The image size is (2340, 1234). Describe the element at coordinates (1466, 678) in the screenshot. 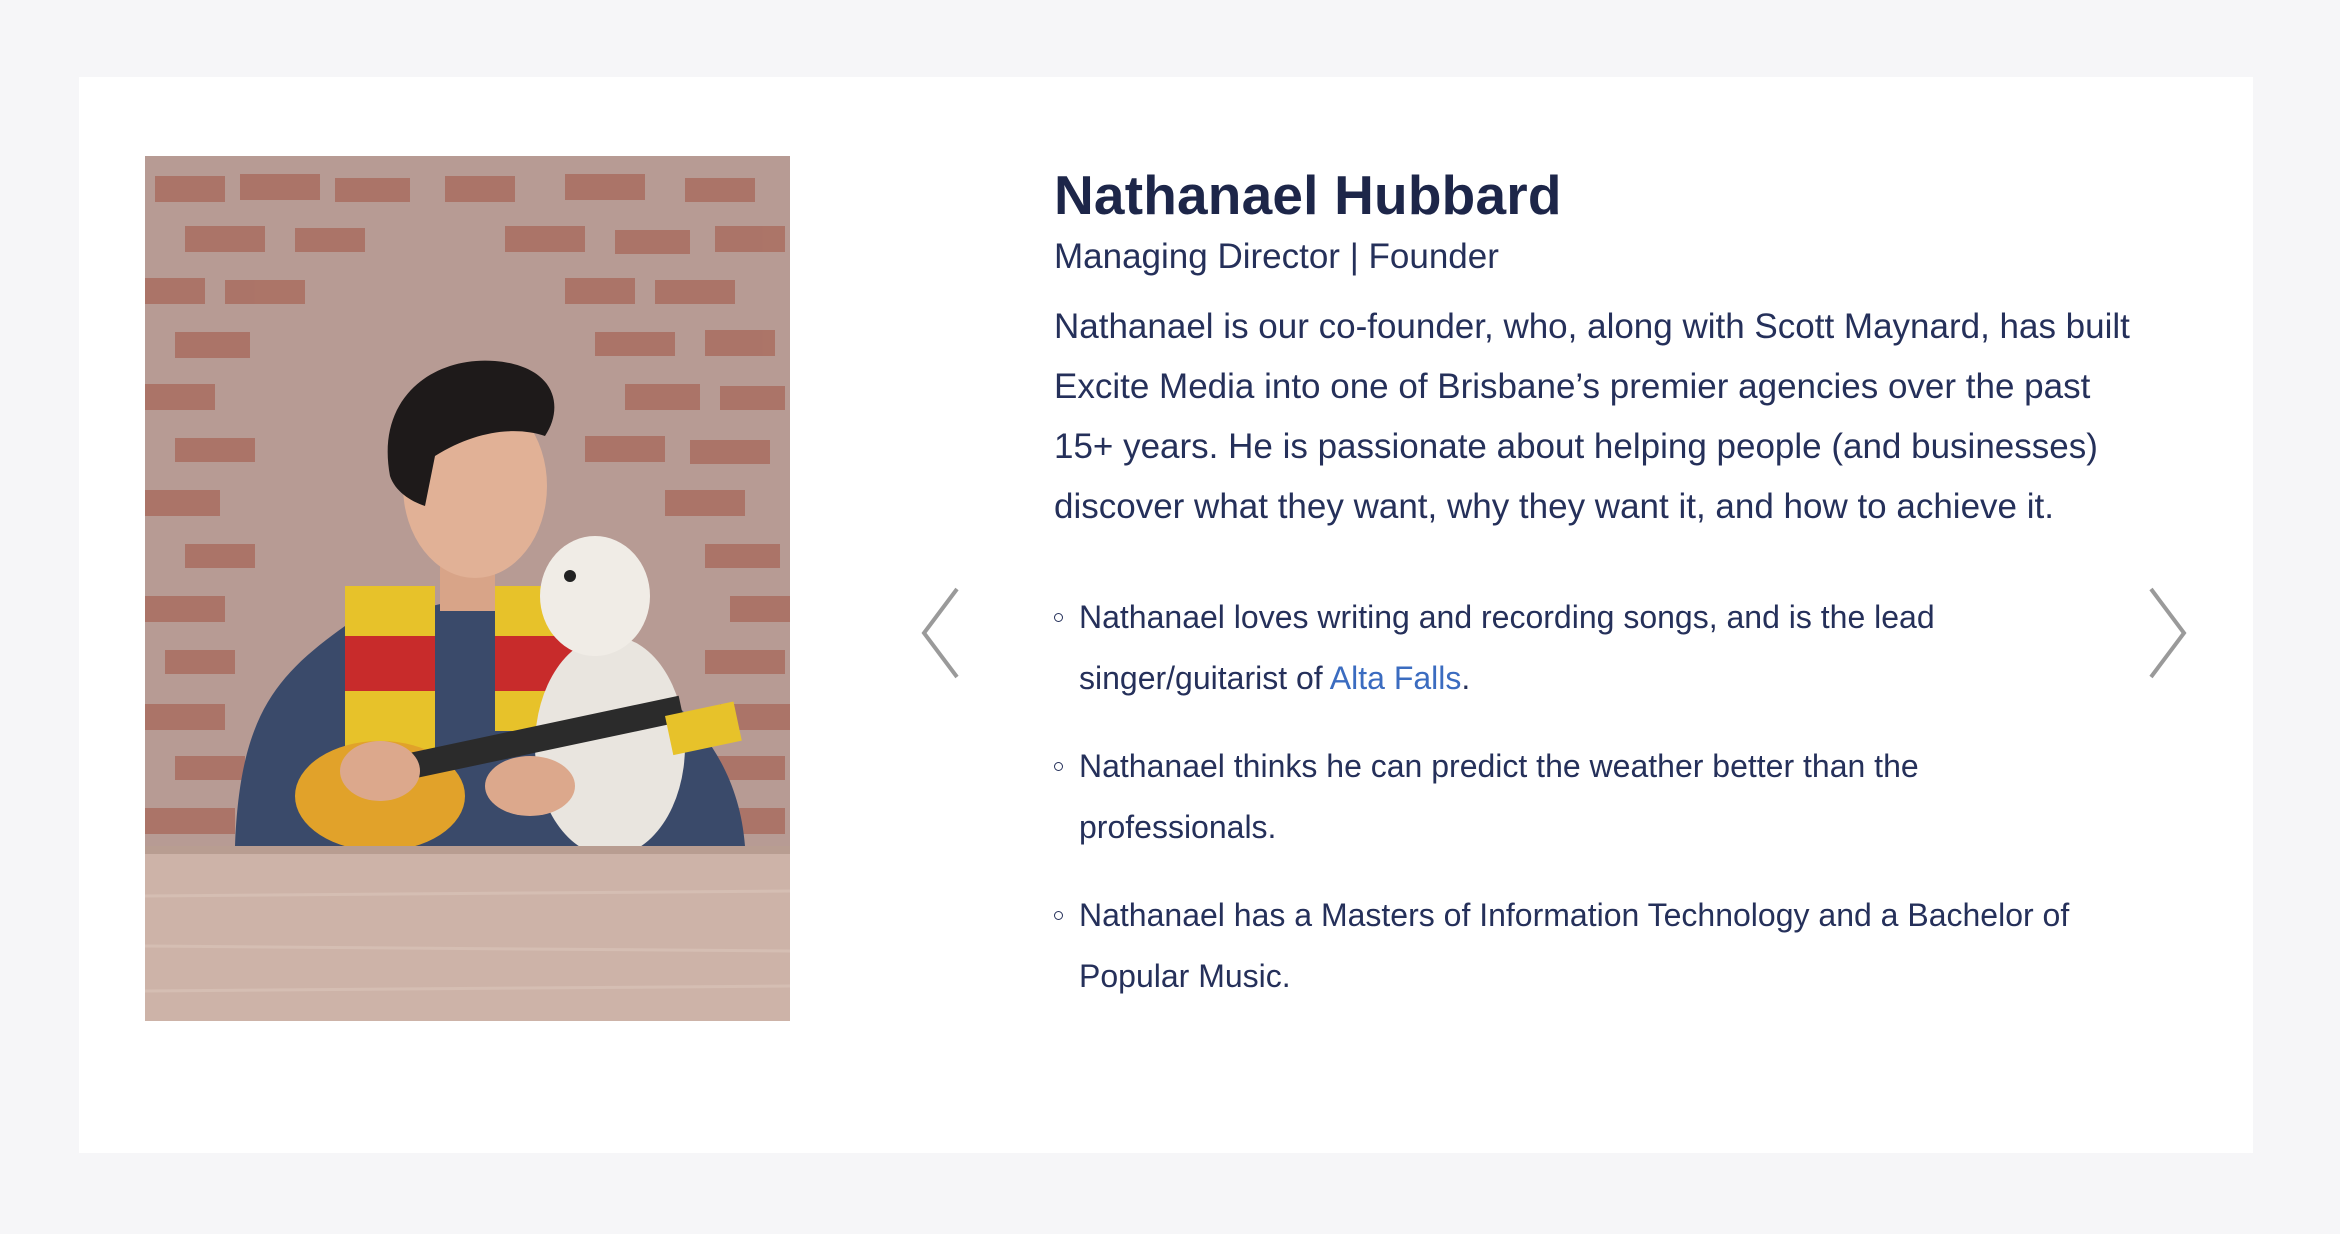

I see `fact-text-end: .` at that location.